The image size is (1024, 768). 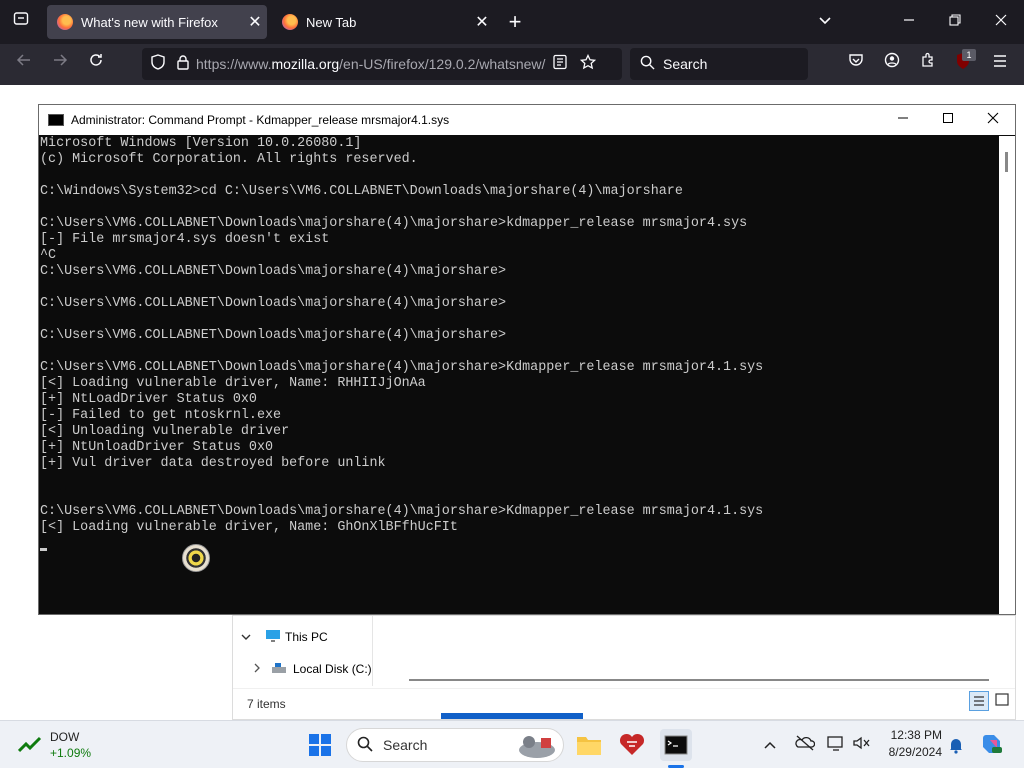 What do you see at coordinates (60, 64) in the screenshot?
I see `forward-icon` at bounding box center [60, 64].